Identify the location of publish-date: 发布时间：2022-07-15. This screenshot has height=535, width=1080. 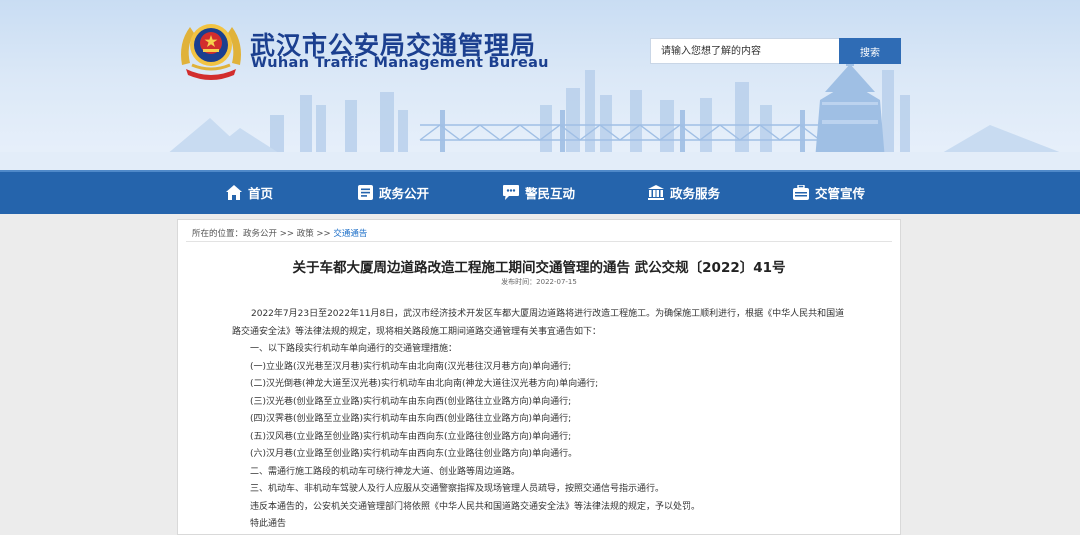
(539, 282).